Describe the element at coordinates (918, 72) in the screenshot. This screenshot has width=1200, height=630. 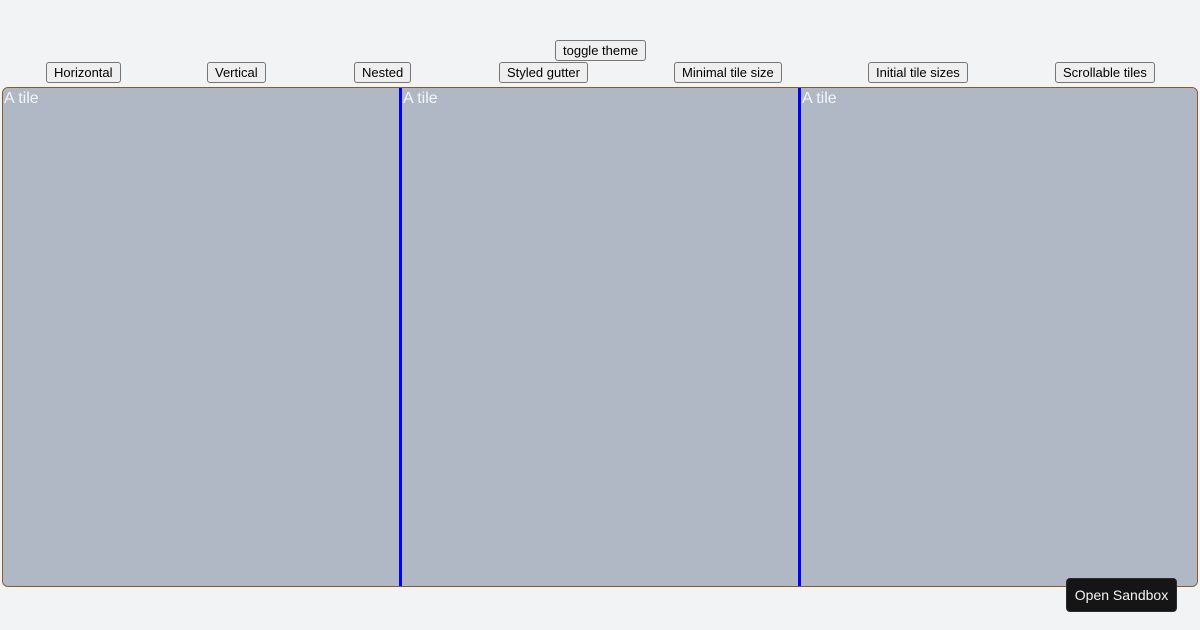
I see `initial-tile-sizes-example-button: Initial tile sizes` at that location.